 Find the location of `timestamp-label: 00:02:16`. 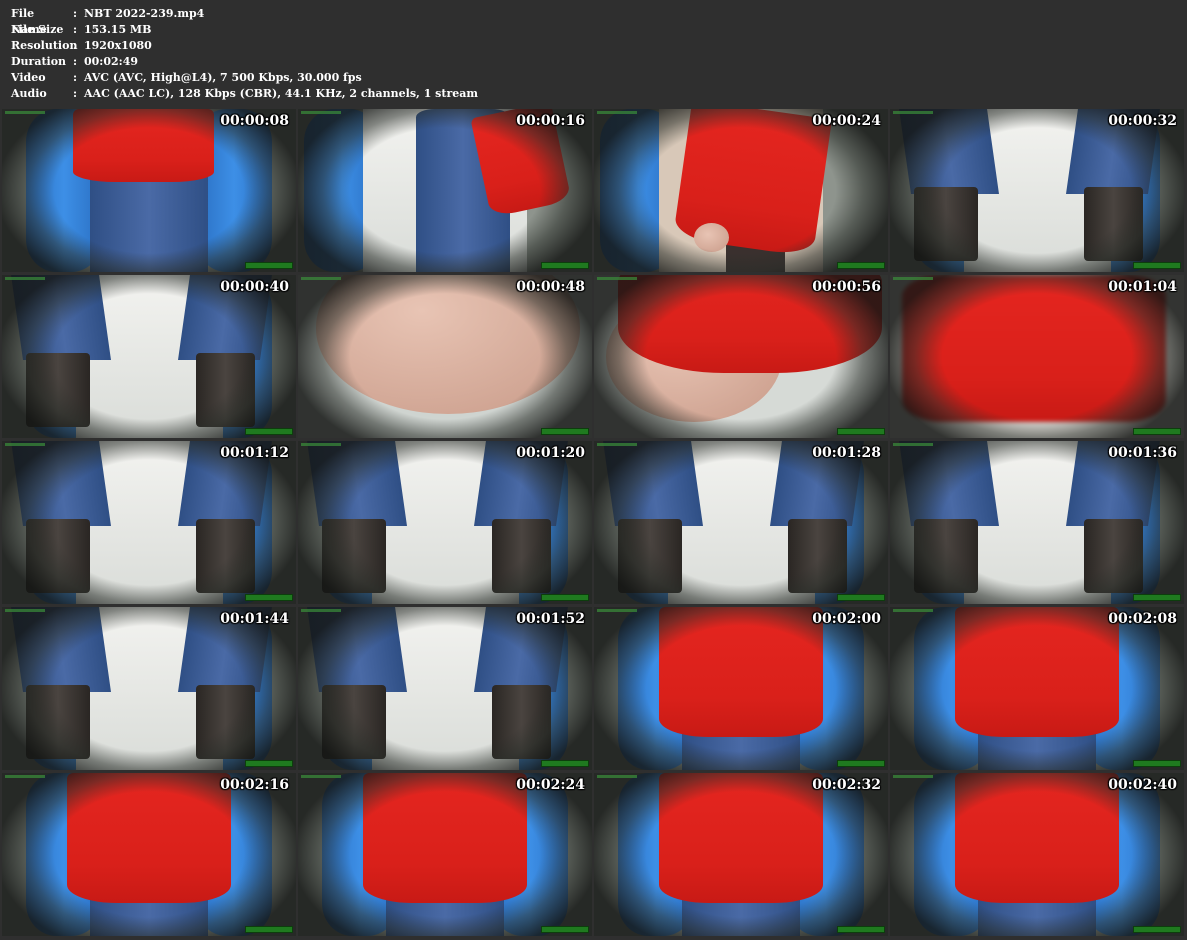

timestamp-label: 00:02:16 is located at coordinates (254, 785).